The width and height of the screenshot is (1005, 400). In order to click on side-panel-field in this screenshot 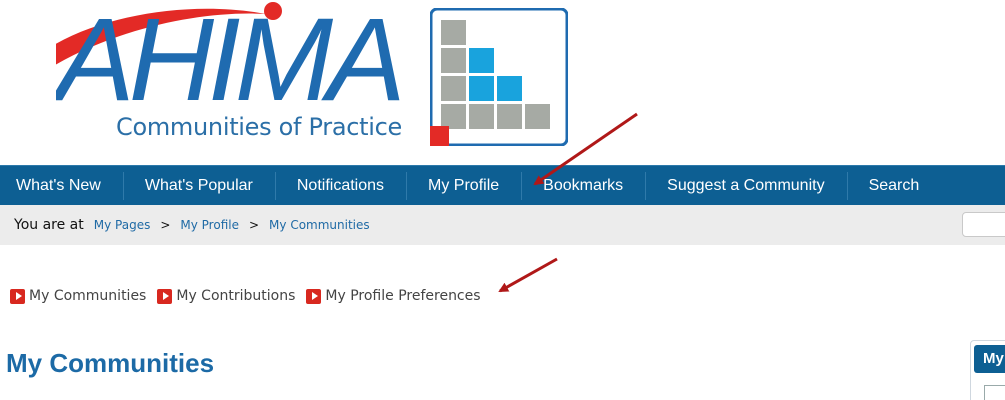, I will do `click(994, 392)`.